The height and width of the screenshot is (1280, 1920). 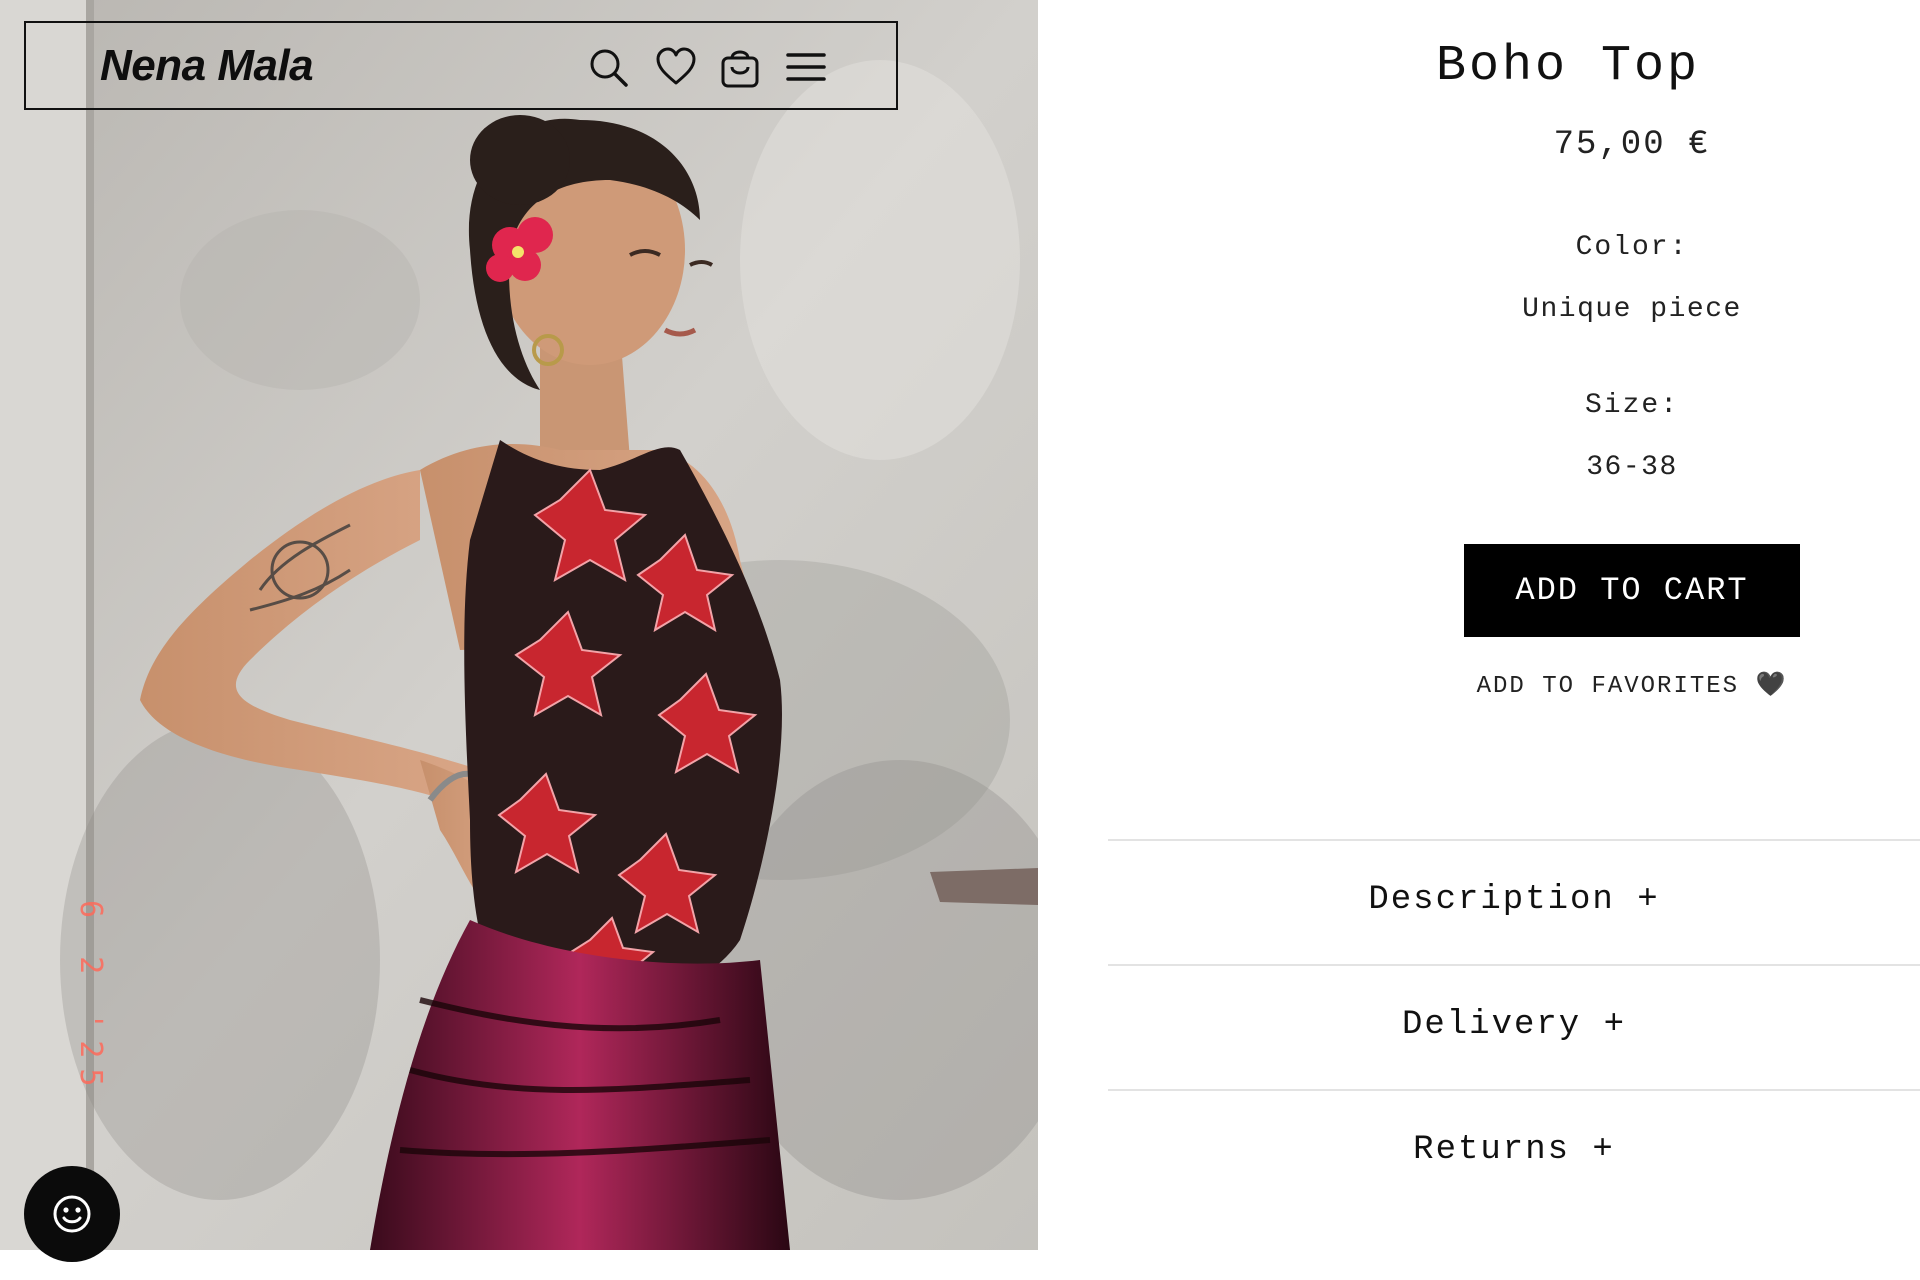 What do you see at coordinates (90, 998) in the screenshot?
I see `photo-date-stamp: 6 2 '25` at bounding box center [90, 998].